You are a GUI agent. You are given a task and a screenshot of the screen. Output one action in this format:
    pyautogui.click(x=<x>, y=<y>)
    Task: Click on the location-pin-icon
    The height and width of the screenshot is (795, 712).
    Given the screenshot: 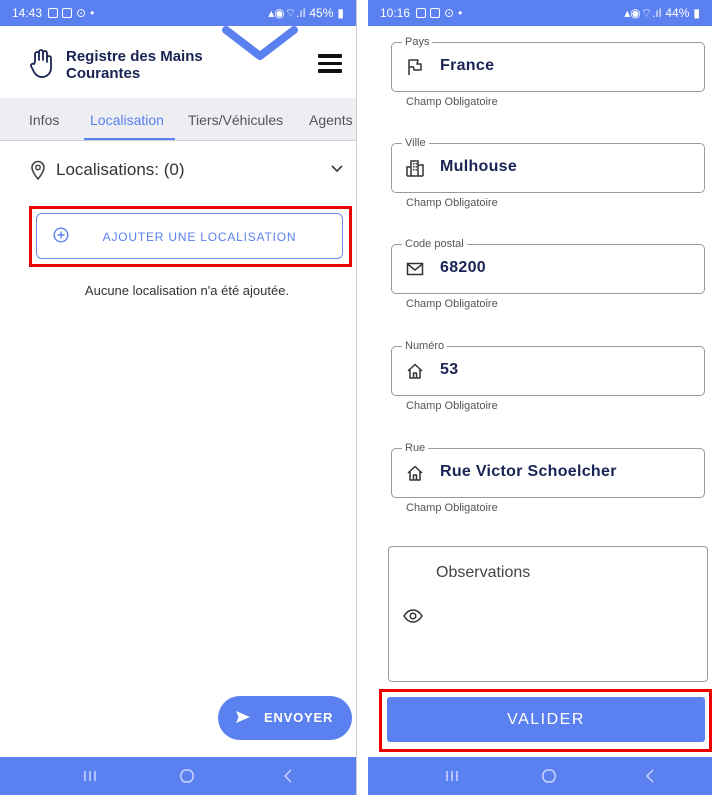 What is the action you would take?
    pyautogui.click(x=38, y=170)
    